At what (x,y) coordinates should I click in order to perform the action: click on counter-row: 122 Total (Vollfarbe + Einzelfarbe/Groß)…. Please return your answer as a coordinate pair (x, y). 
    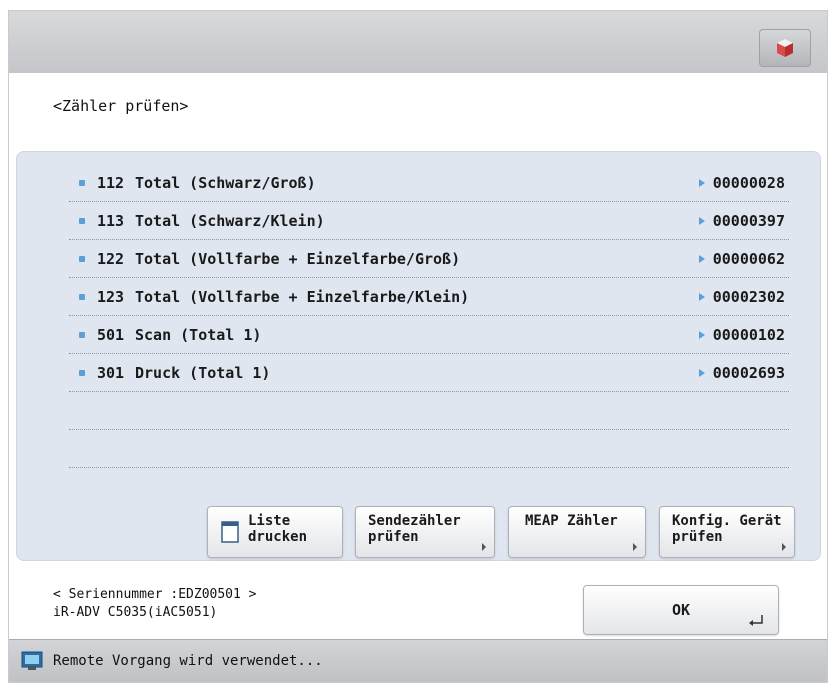
    Looking at the image, I should click on (429, 259).